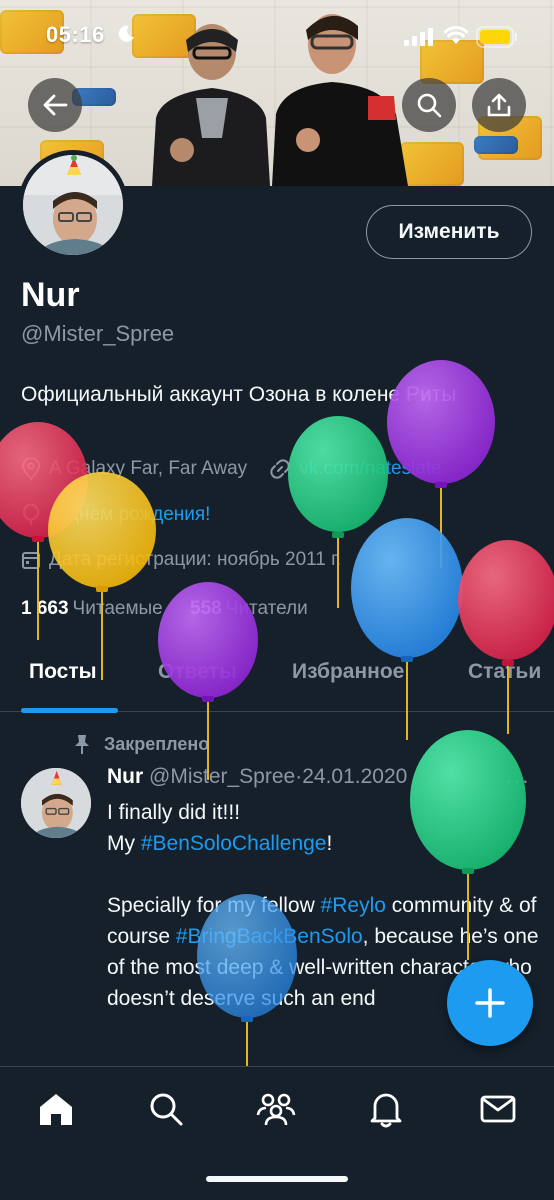 Image resolution: width=554 pixels, height=1200 pixels. Describe the element at coordinates (195, 559) in the screenshot. I see `profile-joined: Дата регистрации: ноябрь 2011 г.` at that location.